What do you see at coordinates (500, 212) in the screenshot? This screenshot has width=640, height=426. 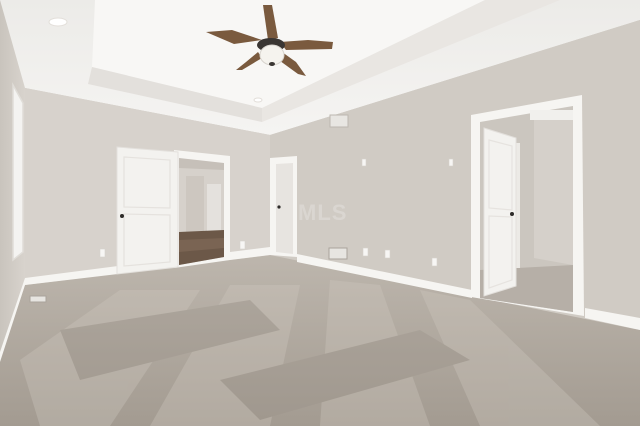 I see `open-door-right` at bounding box center [500, 212].